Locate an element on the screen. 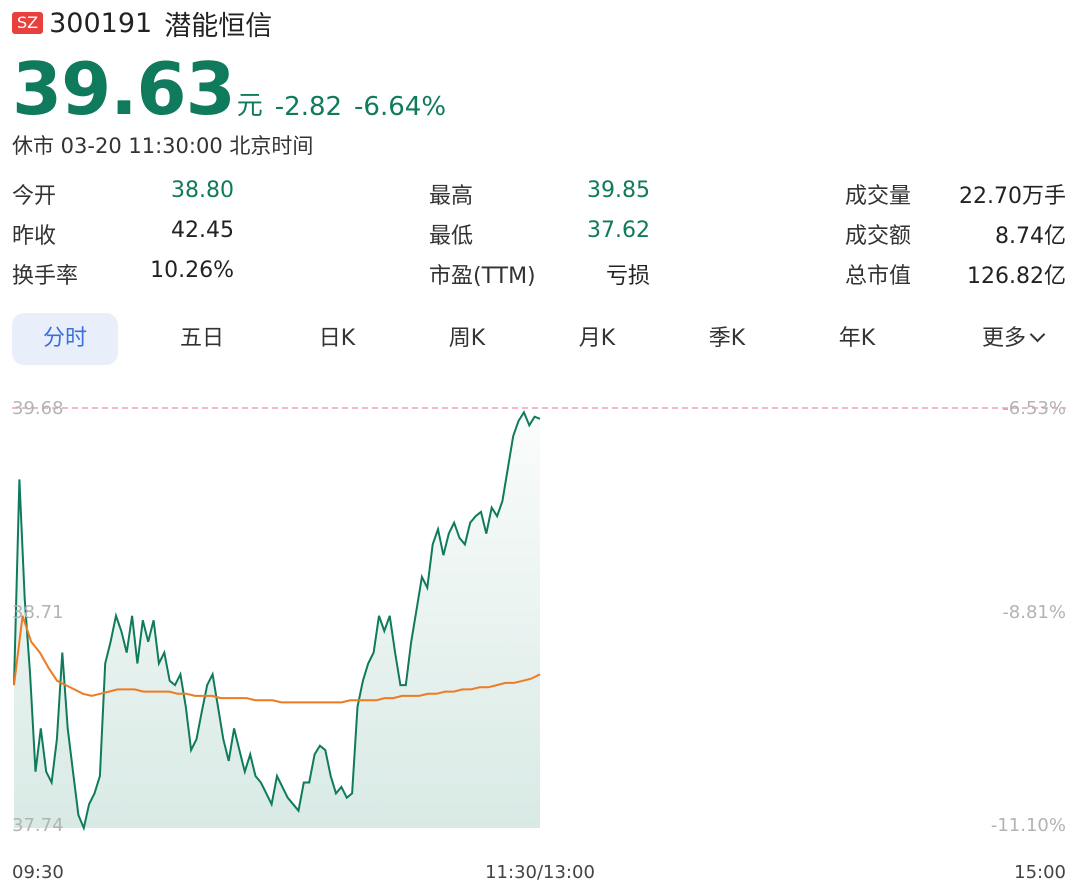 The image size is (1080, 893). stock-title: SZ 300191 潜能恒信 is located at coordinates (142, 24).